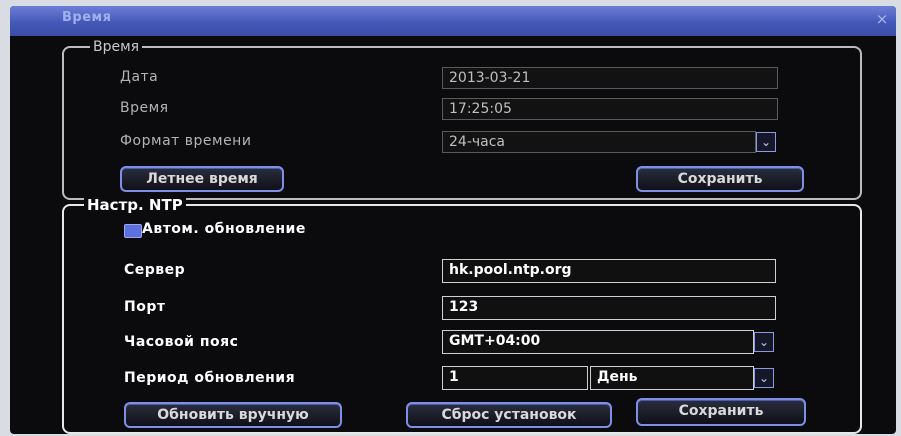 The height and width of the screenshot is (436, 901). What do you see at coordinates (610, 78) in the screenshot?
I see `date-field: 2013-03-21` at bounding box center [610, 78].